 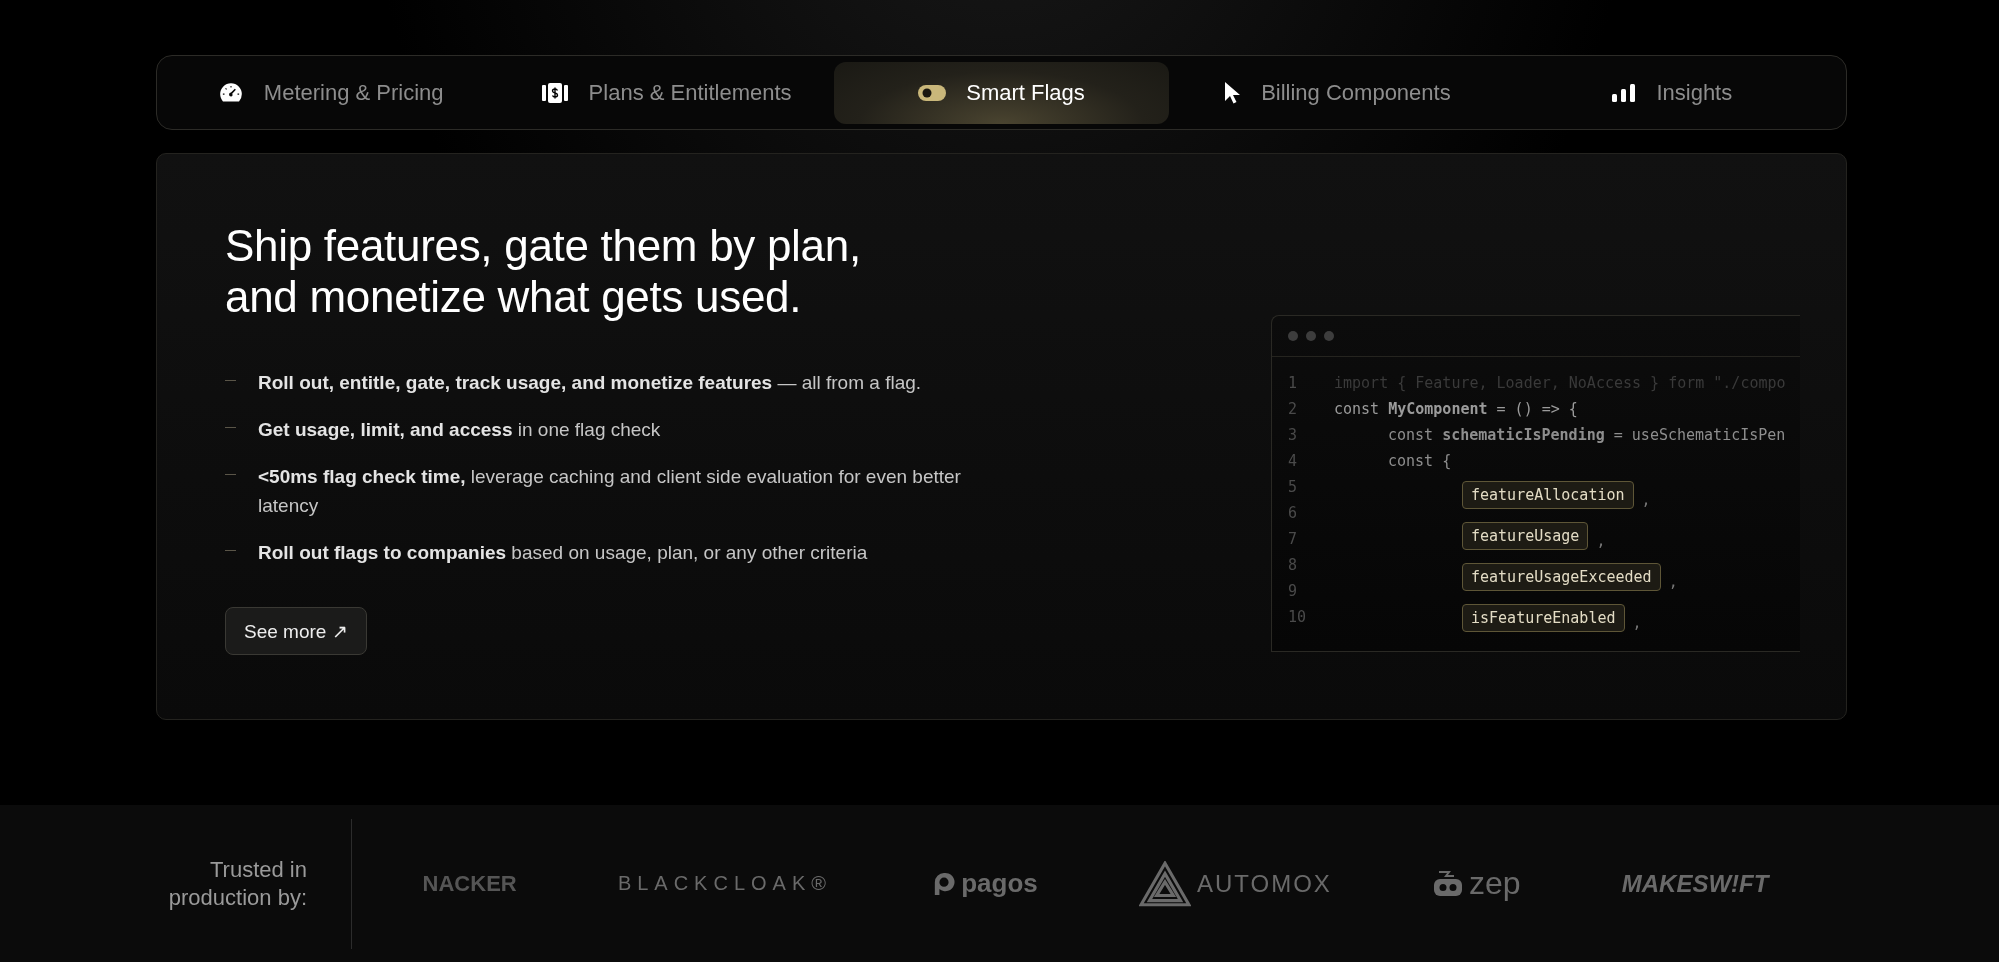 What do you see at coordinates (1543, 617) in the screenshot?
I see `code-token: isFeatureEnabled` at bounding box center [1543, 617].